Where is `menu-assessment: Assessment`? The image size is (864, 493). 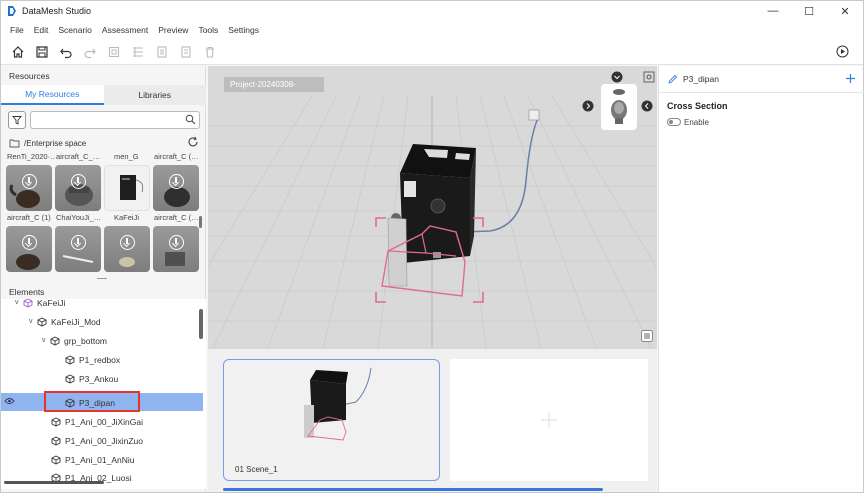
menu-assessment: Assessment is located at coordinates (125, 30).